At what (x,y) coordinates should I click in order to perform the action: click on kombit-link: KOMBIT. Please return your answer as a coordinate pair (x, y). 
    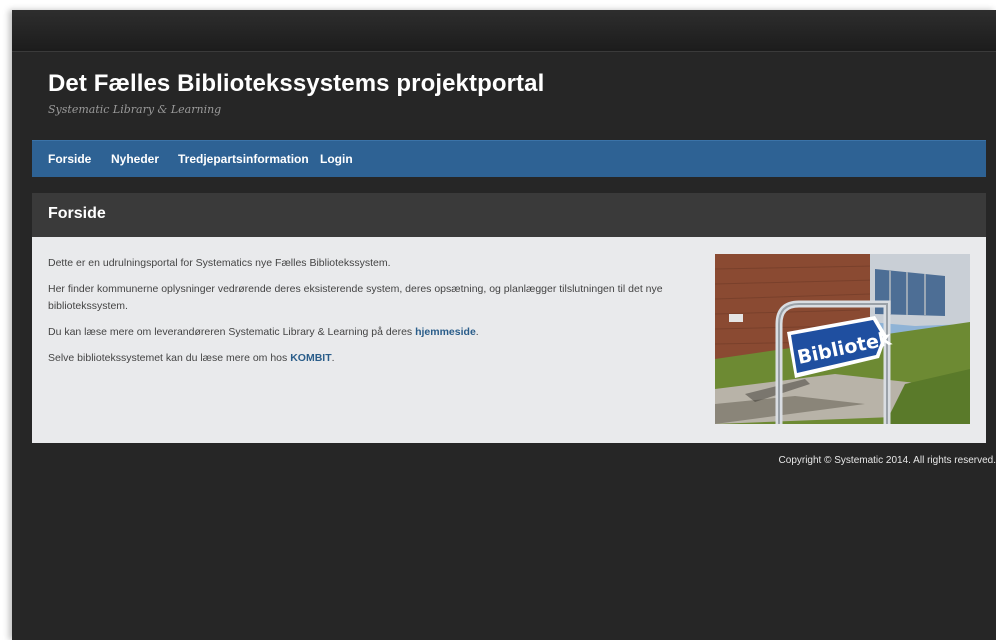
    Looking at the image, I should click on (310, 358).